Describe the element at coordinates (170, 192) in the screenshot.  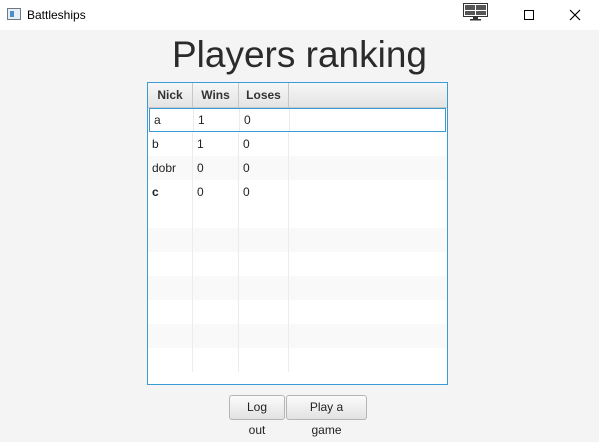
I see `cell-nick: c` at that location.